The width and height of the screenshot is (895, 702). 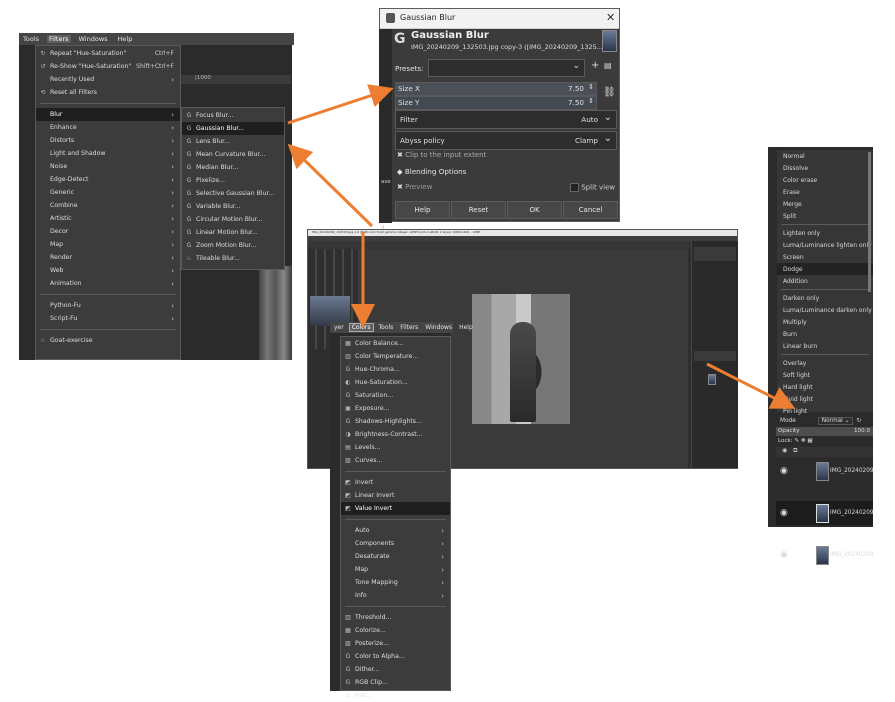 I want to click on color-item-value-invert: ◩ Value Invert, so click(x=395, y=508).